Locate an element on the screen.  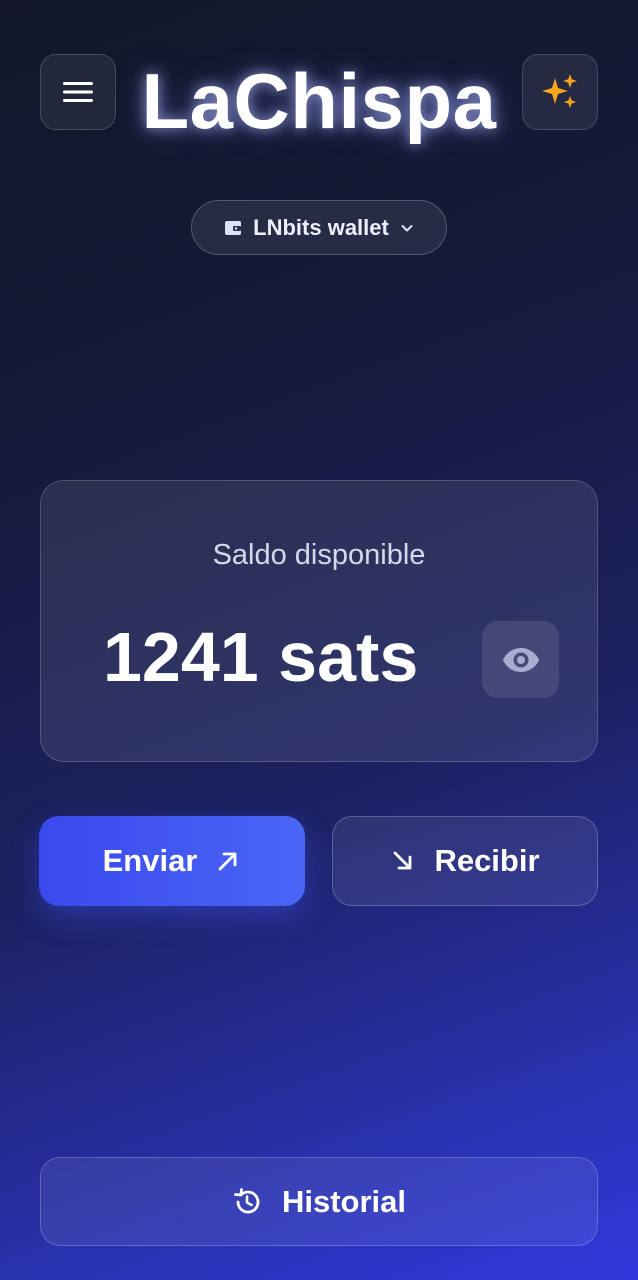
arrow-up-right-icon is located at coordinates (228, 861).